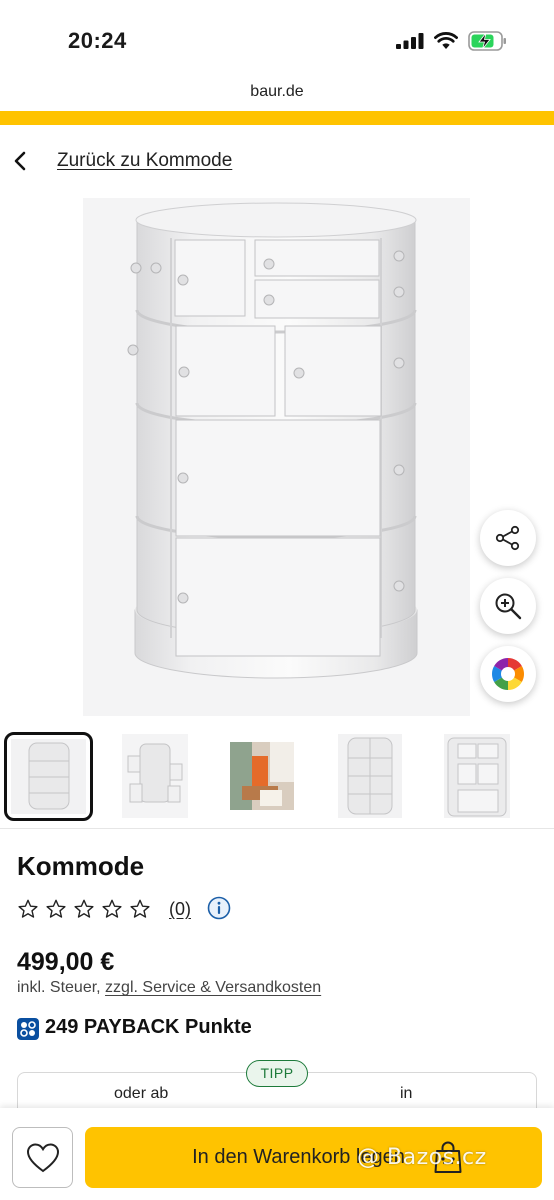 The image size is (554, 1200). I want to click on color-variants-button, so click(508, 674).